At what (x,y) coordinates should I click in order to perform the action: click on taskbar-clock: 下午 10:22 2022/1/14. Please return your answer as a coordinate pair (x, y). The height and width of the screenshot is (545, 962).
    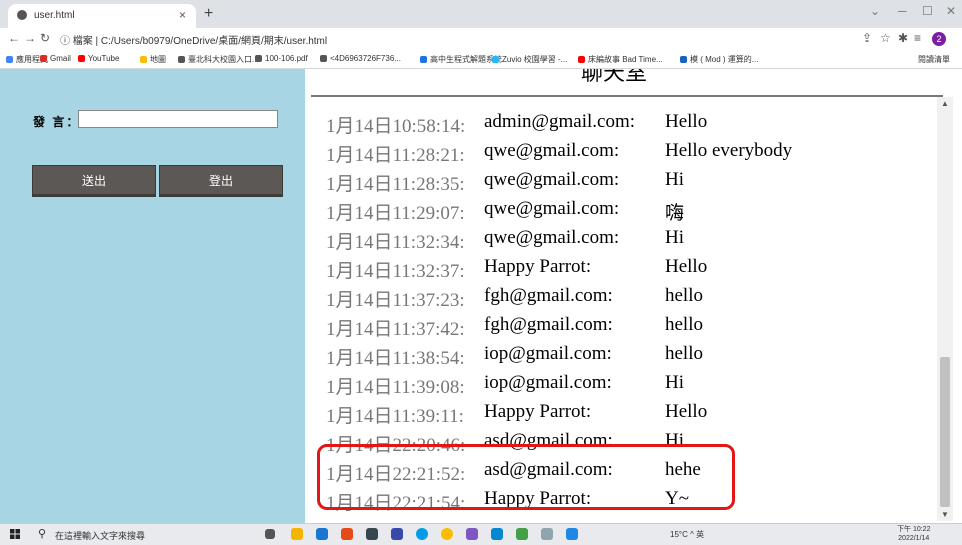
    Looking at the image, I should click on (913, 534).